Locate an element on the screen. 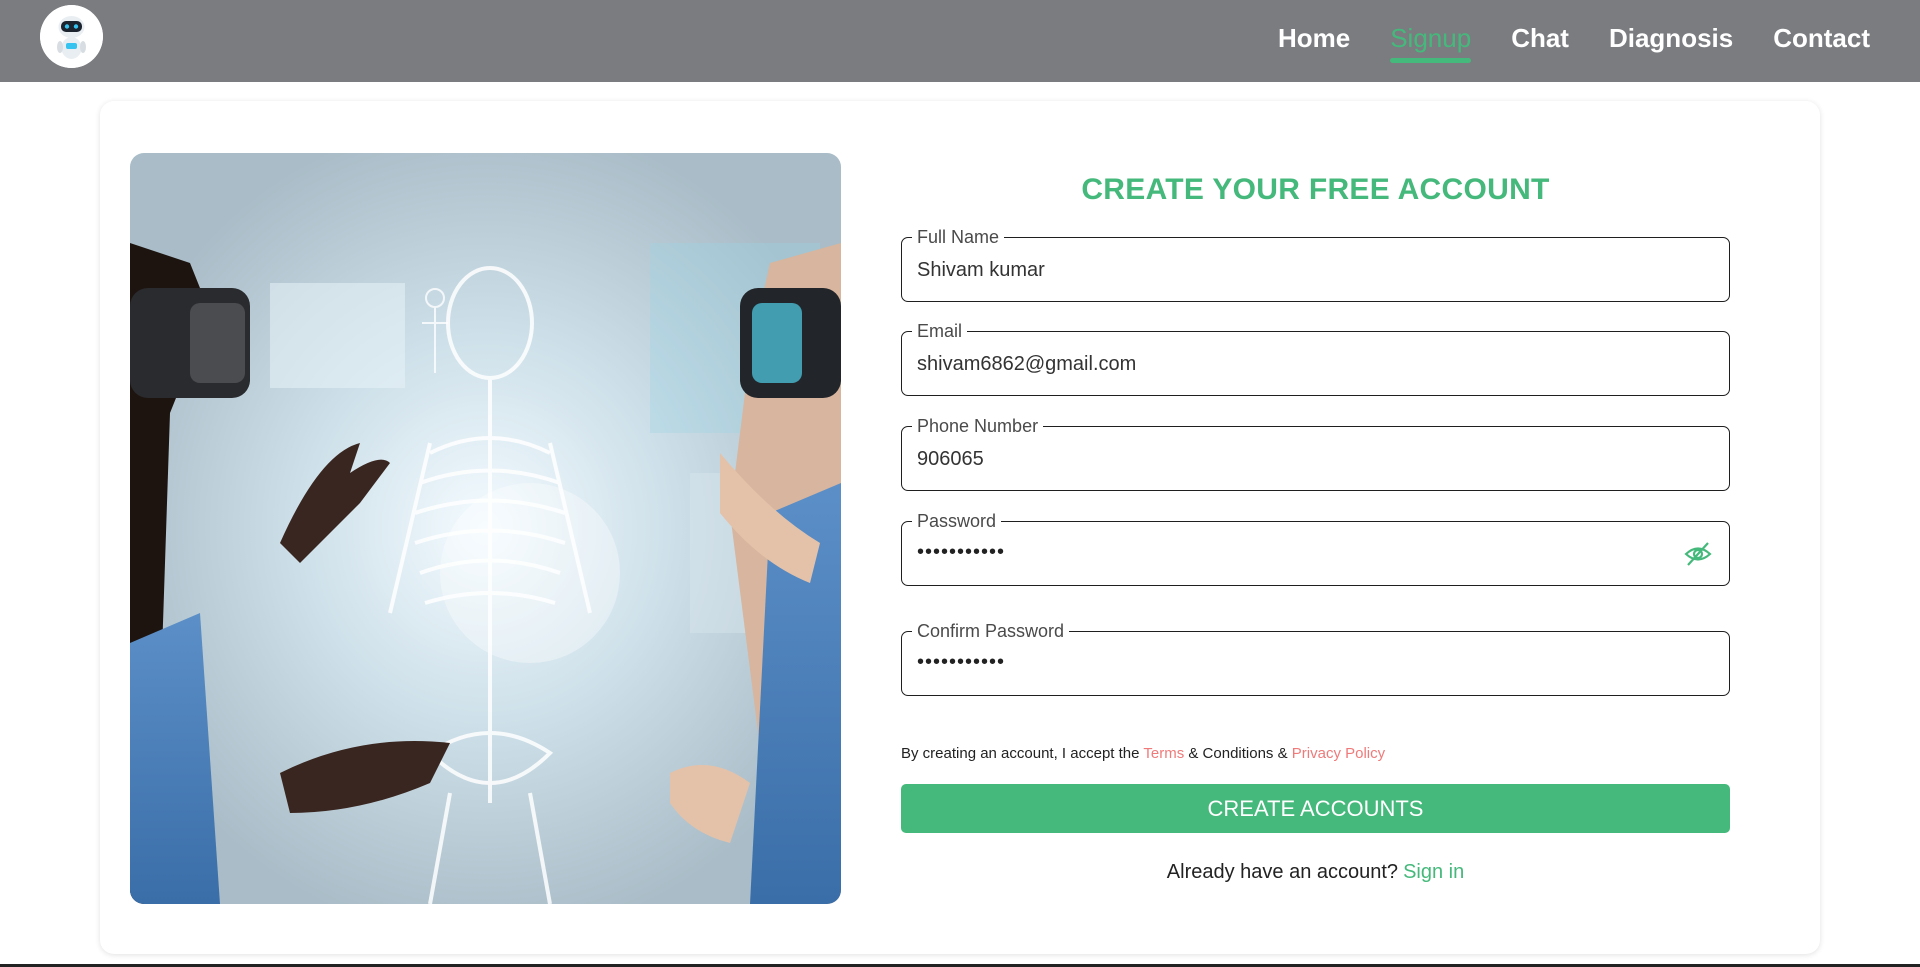 The image size is (1920, 967). email-label: Email is located at coordinates (940, 331).